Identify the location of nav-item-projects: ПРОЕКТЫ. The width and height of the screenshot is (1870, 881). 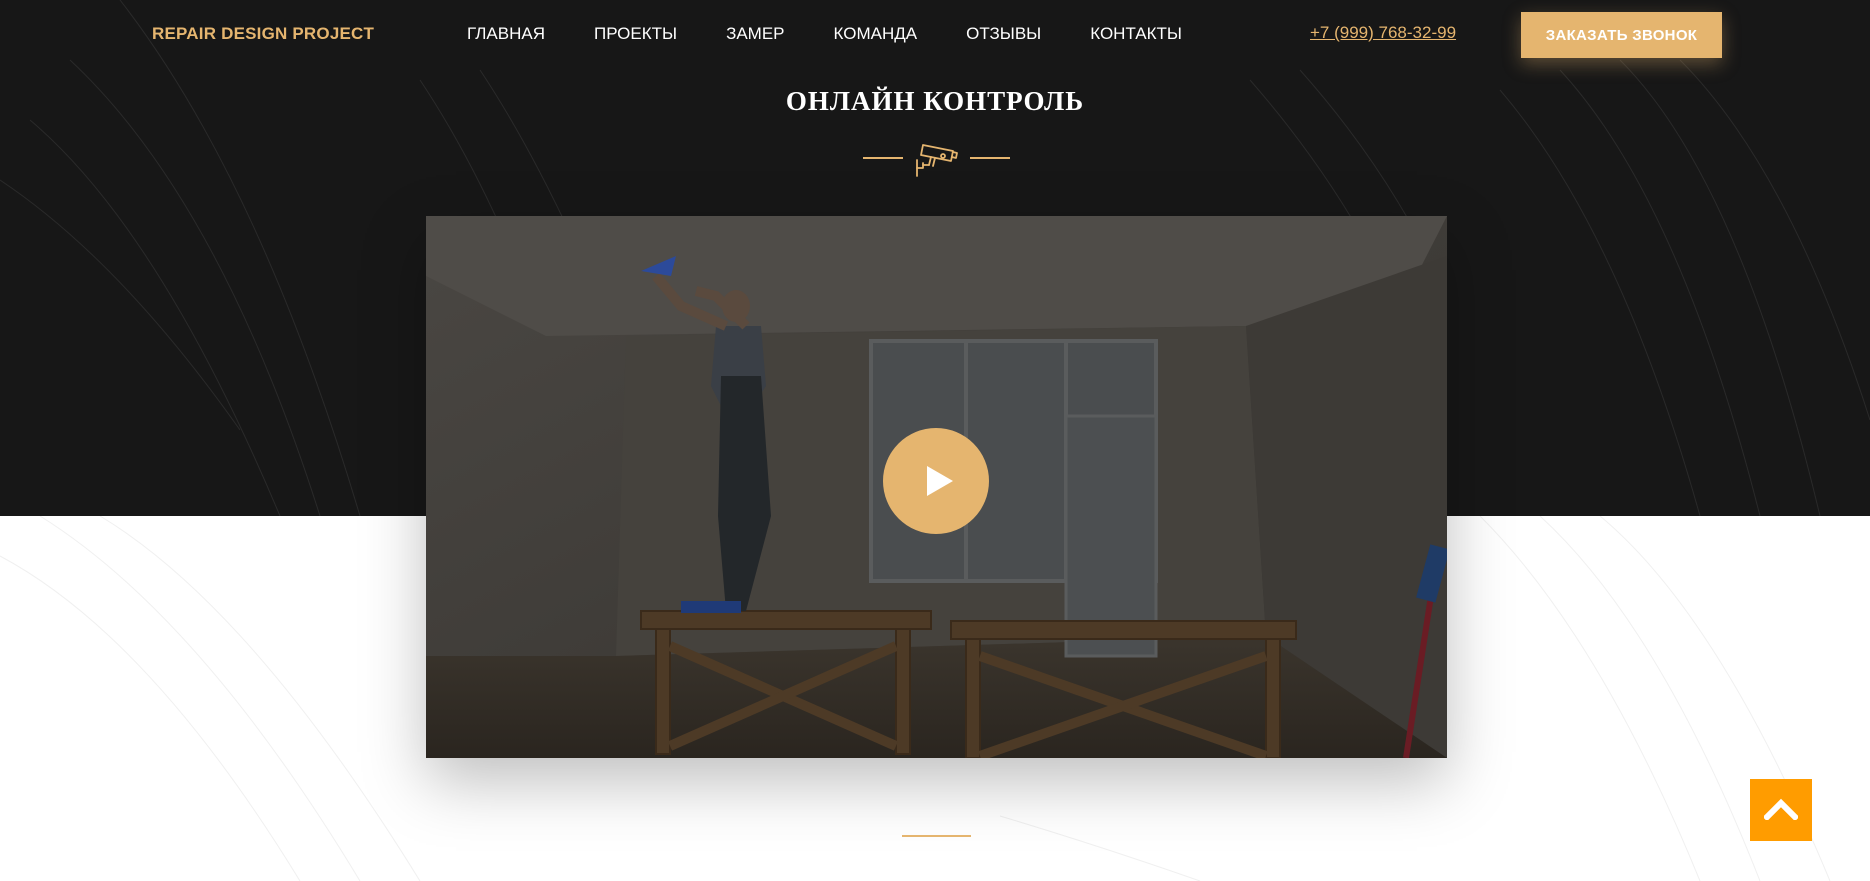
(635, 34).